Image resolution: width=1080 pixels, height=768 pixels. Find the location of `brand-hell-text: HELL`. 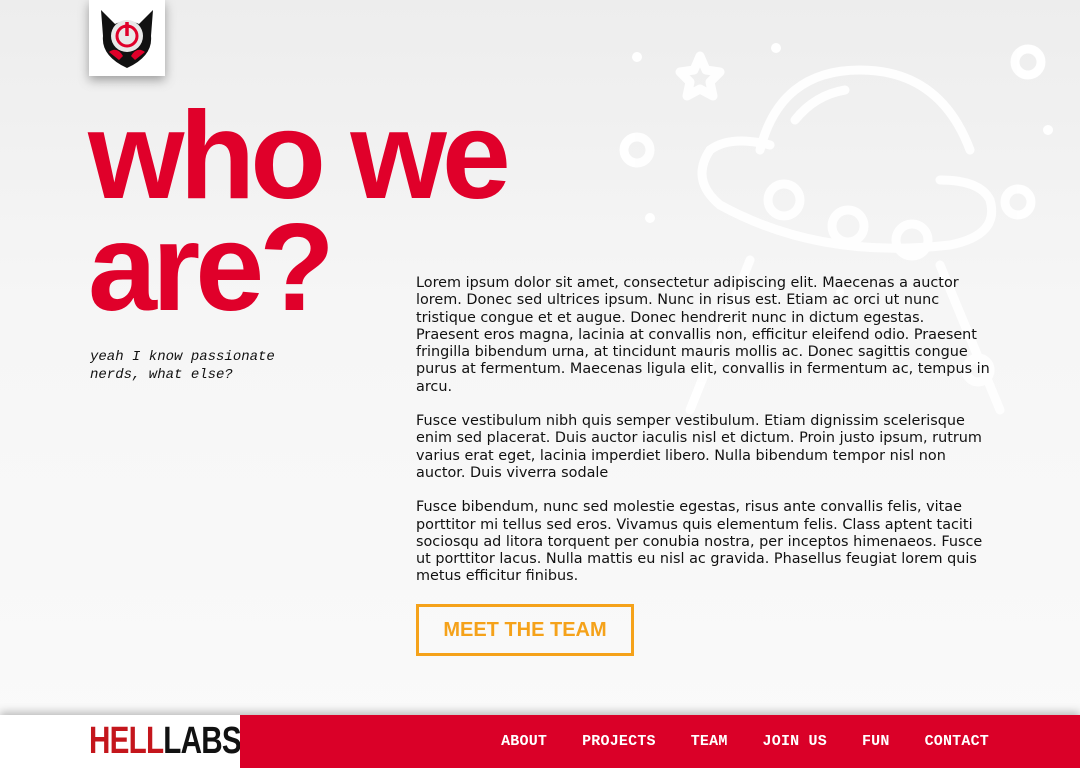

brand-hell-text: HELL is located at coordinates (126, 741).